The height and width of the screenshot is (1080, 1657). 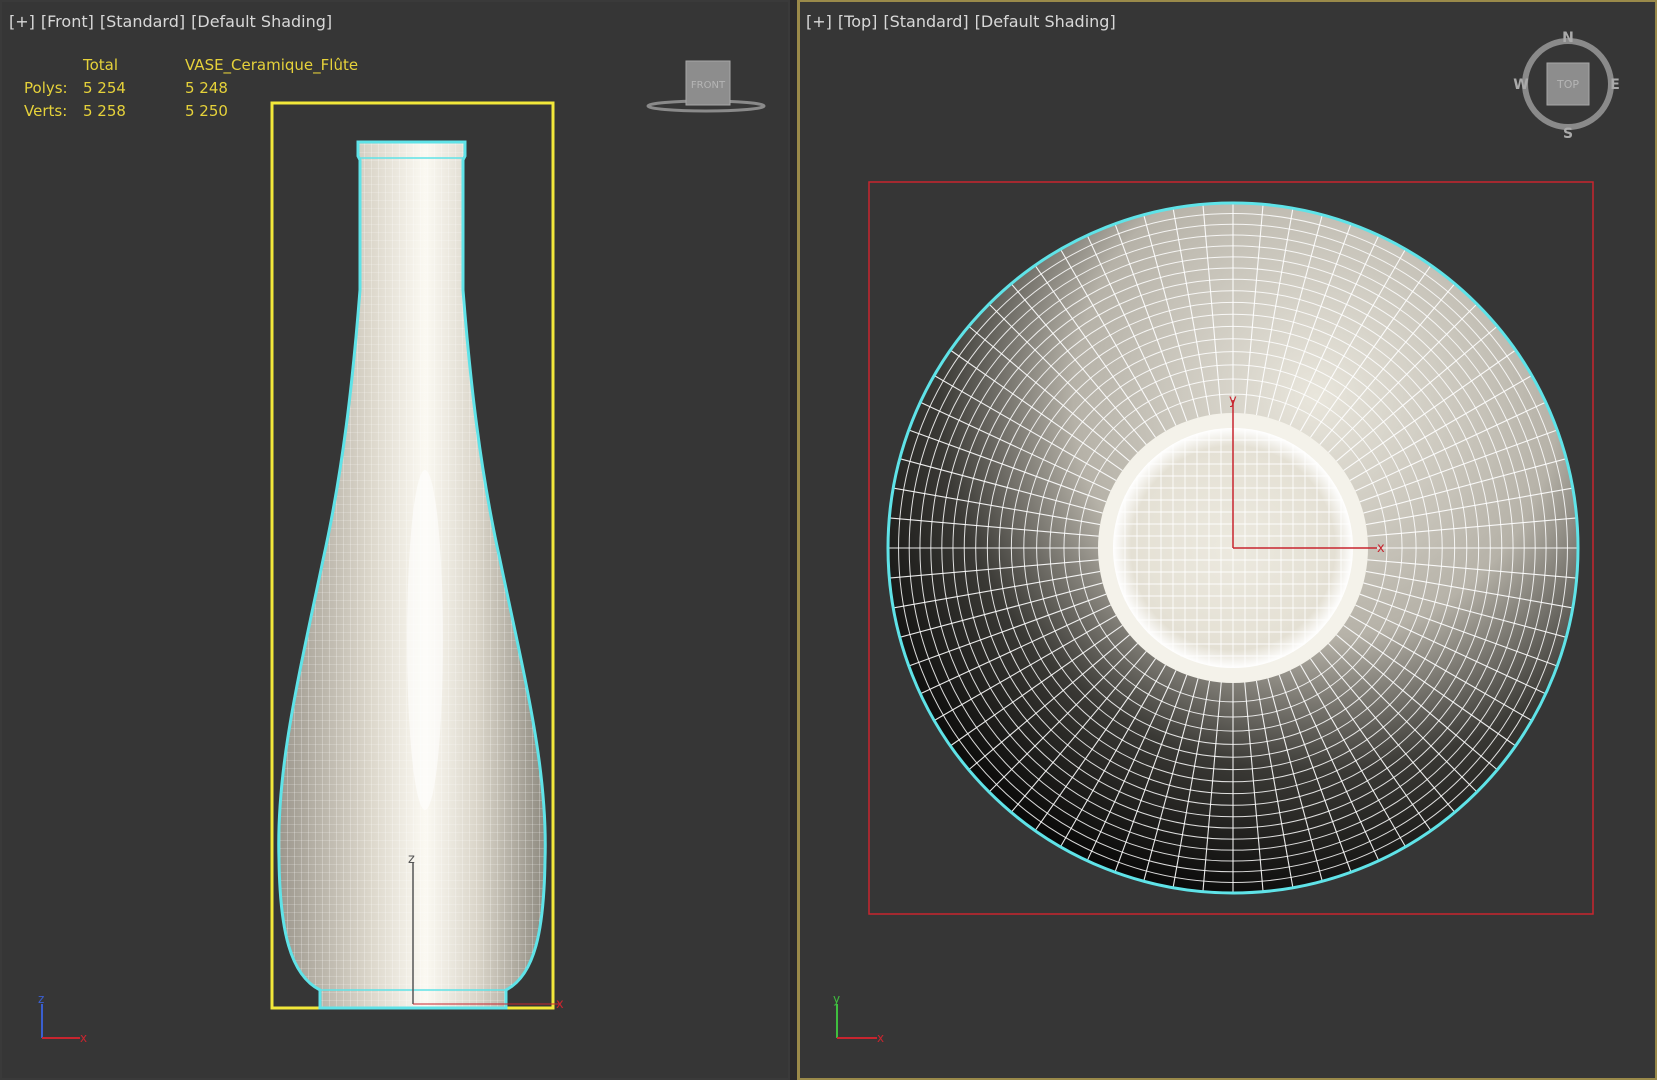 I want to click on viewcube-top: TOP N S E W, so click(x=1566, y=86).